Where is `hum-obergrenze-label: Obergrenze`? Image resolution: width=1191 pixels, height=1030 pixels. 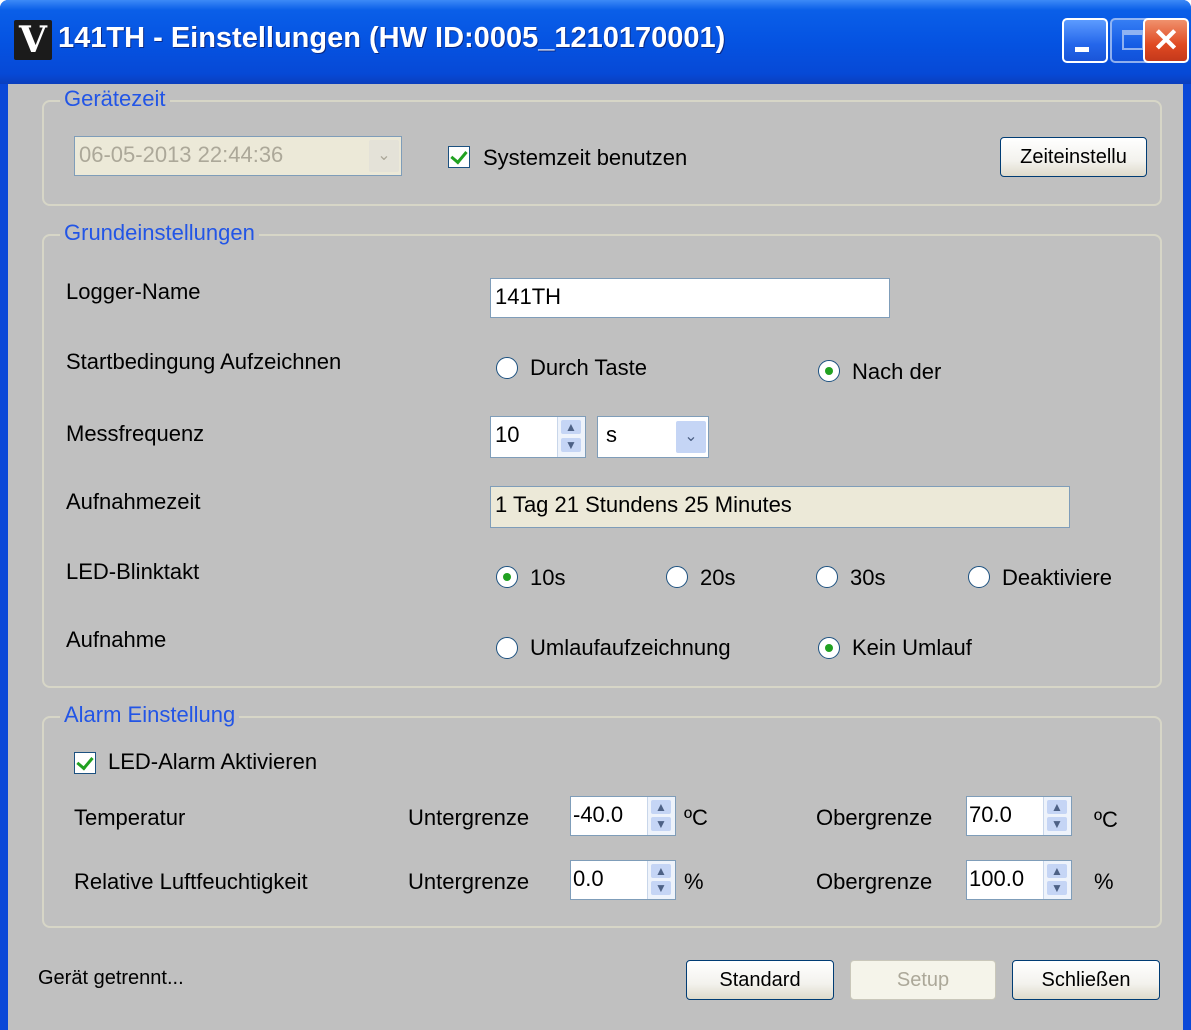 hum-obergrenze-label: Obergrenze is located at coordinates (874, 881).